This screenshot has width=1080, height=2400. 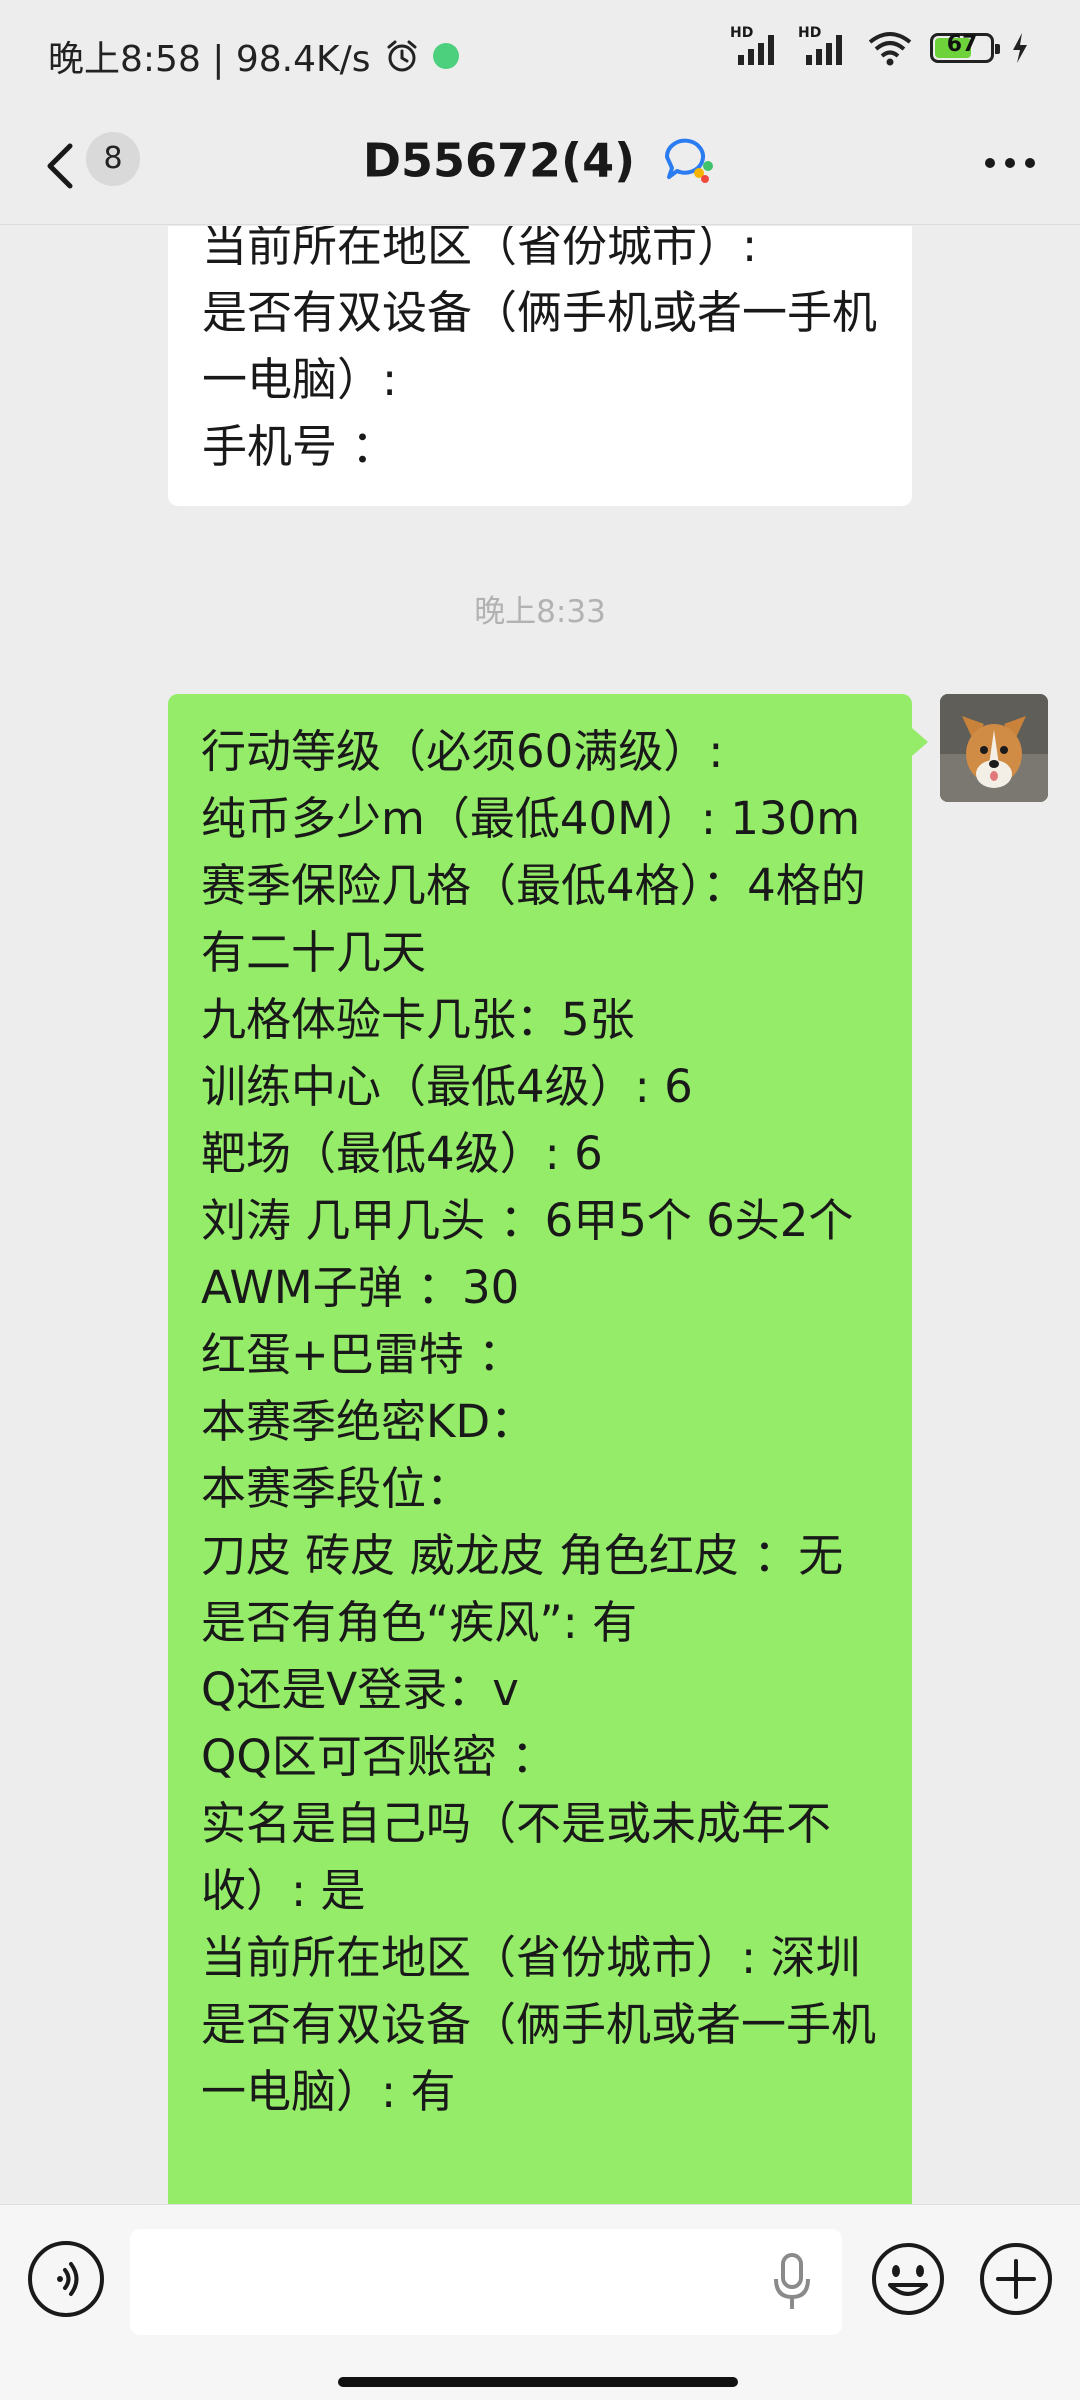 What do you see at coordinates (792, 2282) in the screenshot?
I see `mic-icon` at bounding box center [792, 2282].